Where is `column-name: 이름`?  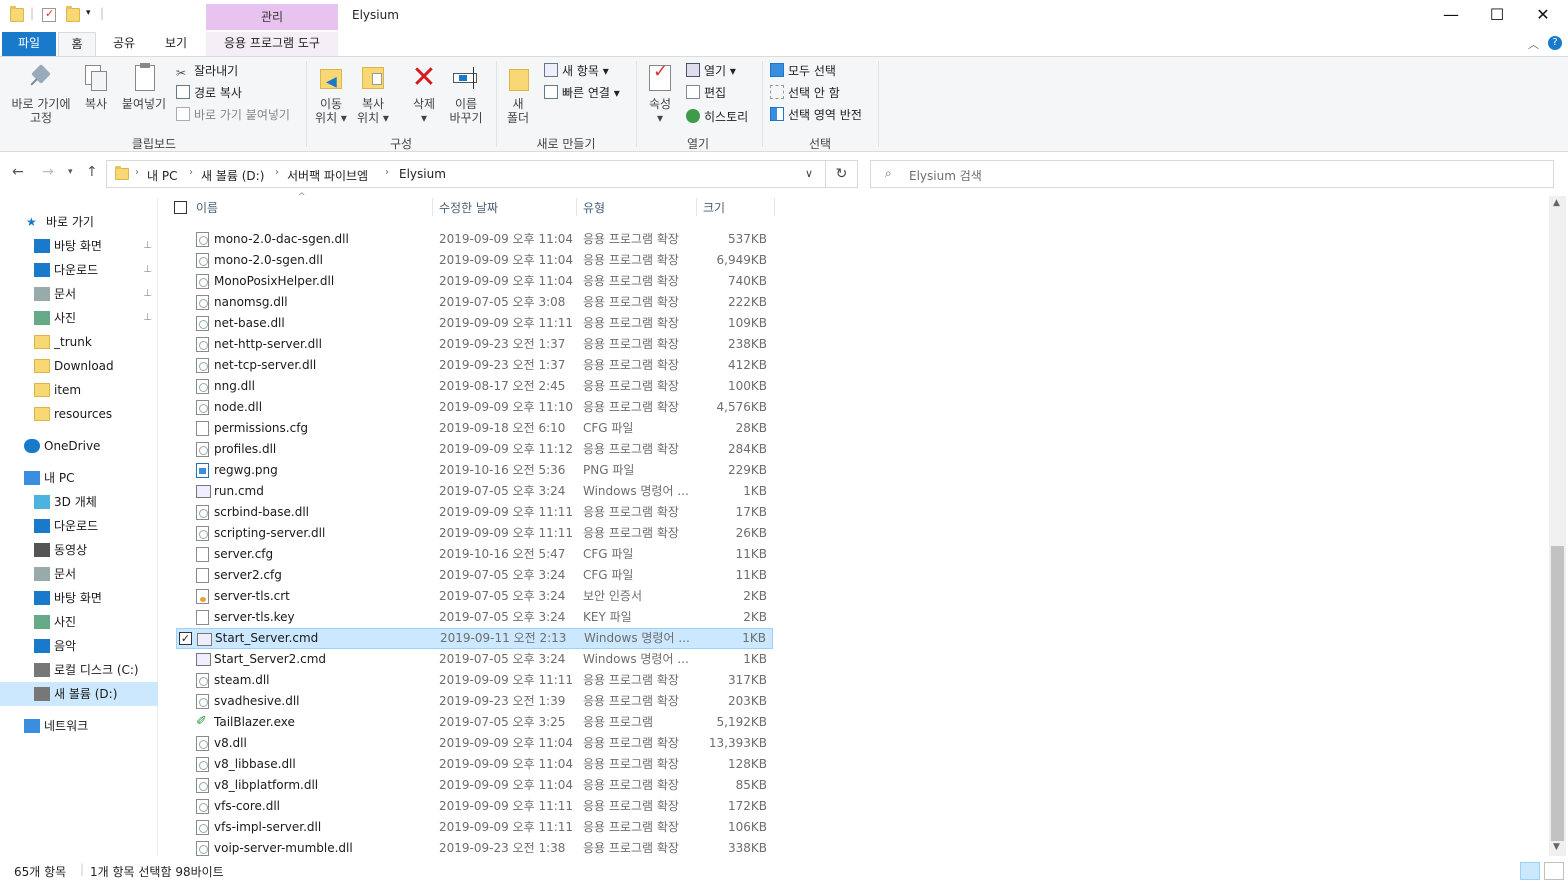 column-name: 이름 is located at coordinates (207, 207).